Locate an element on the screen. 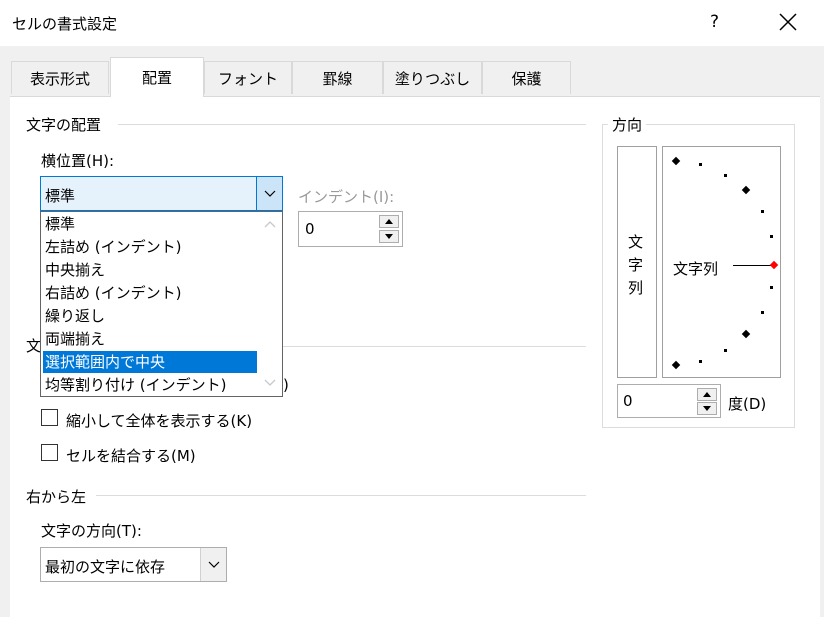 The image size is (824, 617). tab-protection: 保護 is located at coordinates (526, 77).